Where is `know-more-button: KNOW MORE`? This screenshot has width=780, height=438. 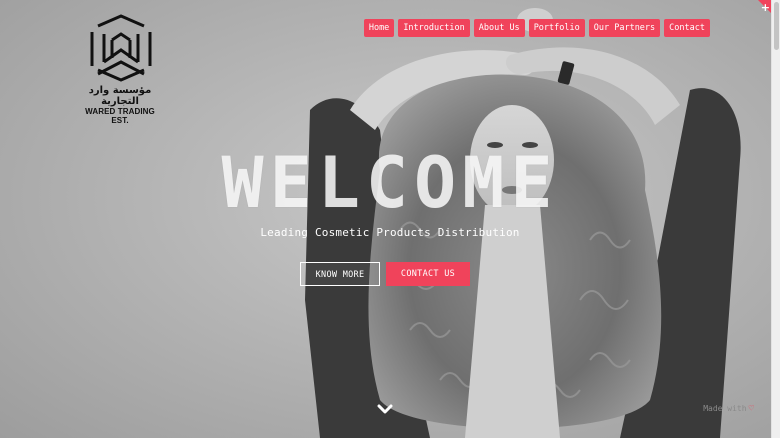
know-more-button: KNOW MORE is located at coordinates (340, 274).